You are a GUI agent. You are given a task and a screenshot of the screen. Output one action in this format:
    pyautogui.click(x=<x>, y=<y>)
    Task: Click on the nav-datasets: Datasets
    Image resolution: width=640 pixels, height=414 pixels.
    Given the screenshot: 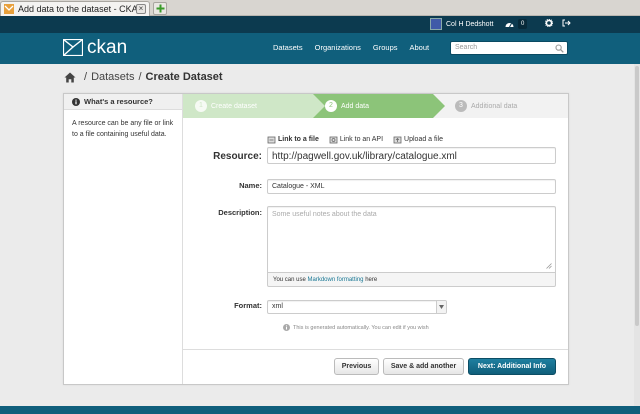 What is the action you would take?
    pyautogui.click(x=288, y=47)
    